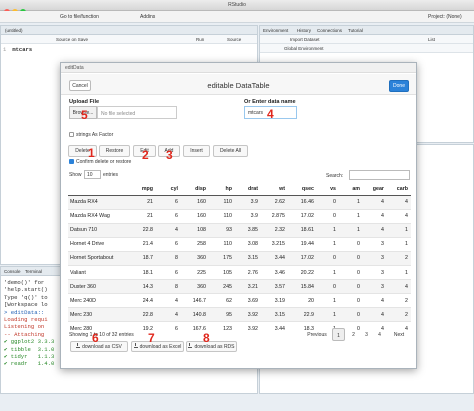  What do you see at coordinates (274, 244) in the screenshot?
I see `table-cell: 3.215` at bounding box center [274, 244].